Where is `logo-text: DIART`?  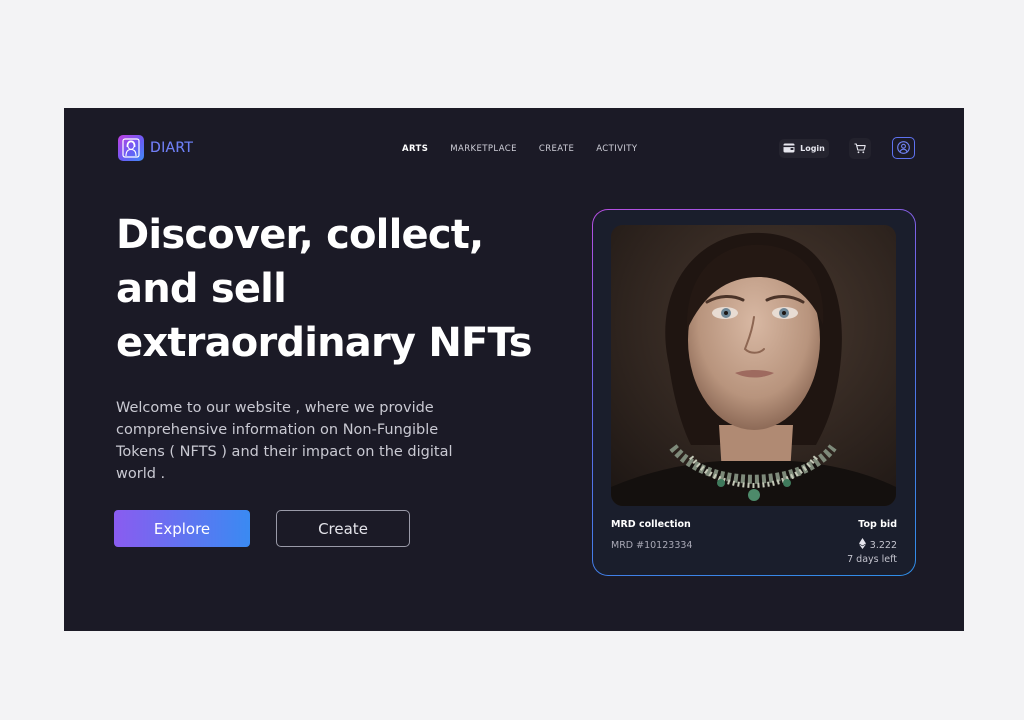 logo-text: DIART is located at coordinates (172, 148).